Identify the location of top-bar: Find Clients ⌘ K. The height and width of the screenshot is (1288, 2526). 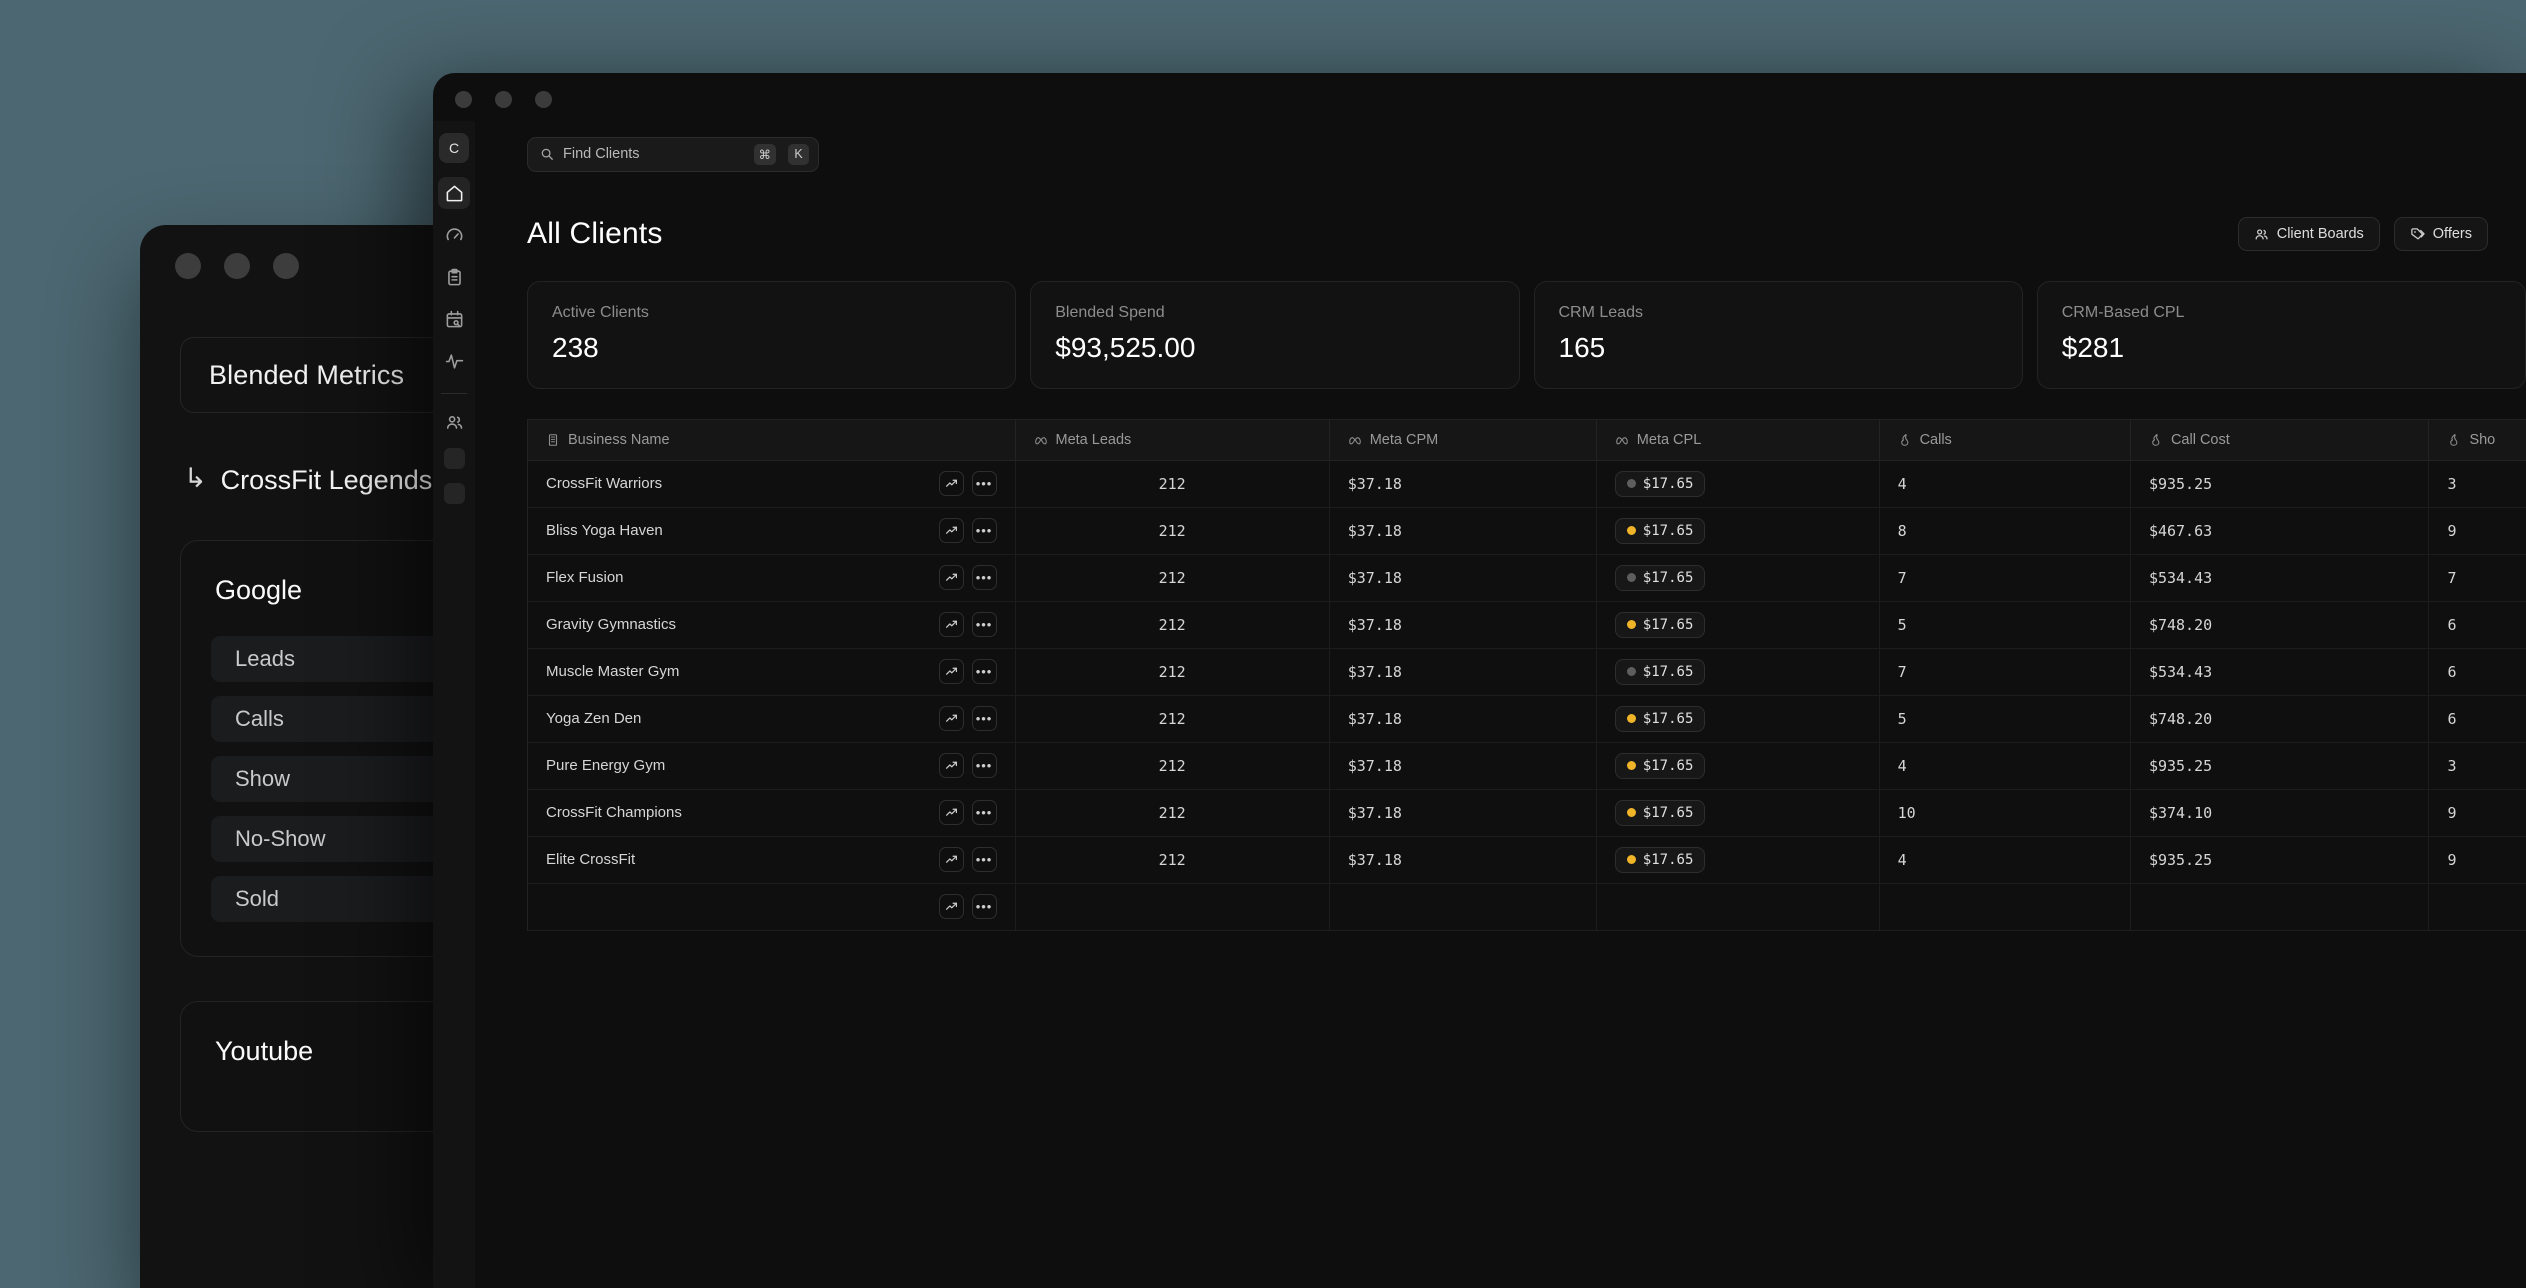
(1500, 154).